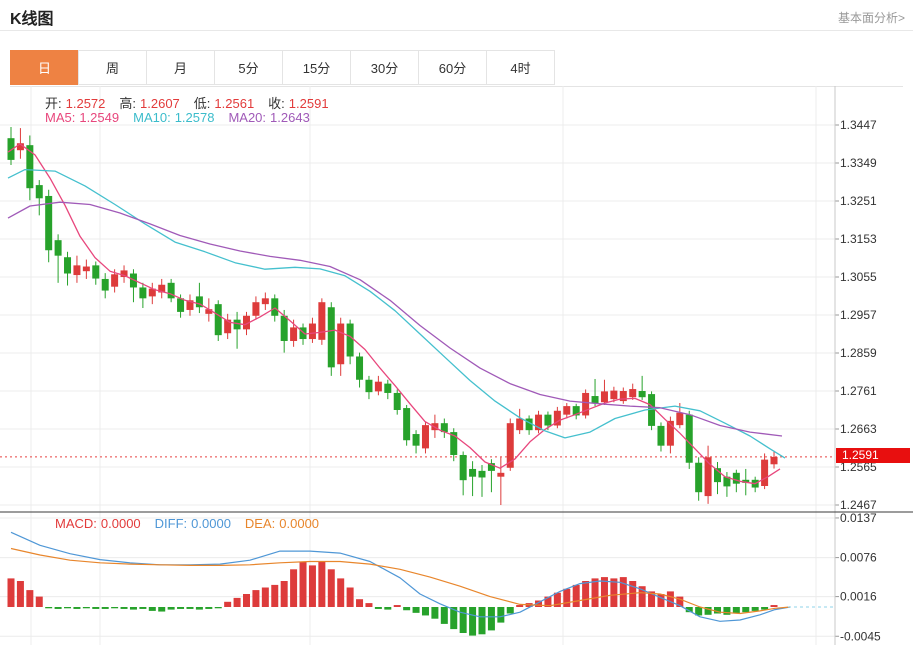 The width and height of the screenshot is (913, 645). Describe the element at coordinates (858, 353) in the screenshot. I see `y-axis-label: 1.2859` at that location.